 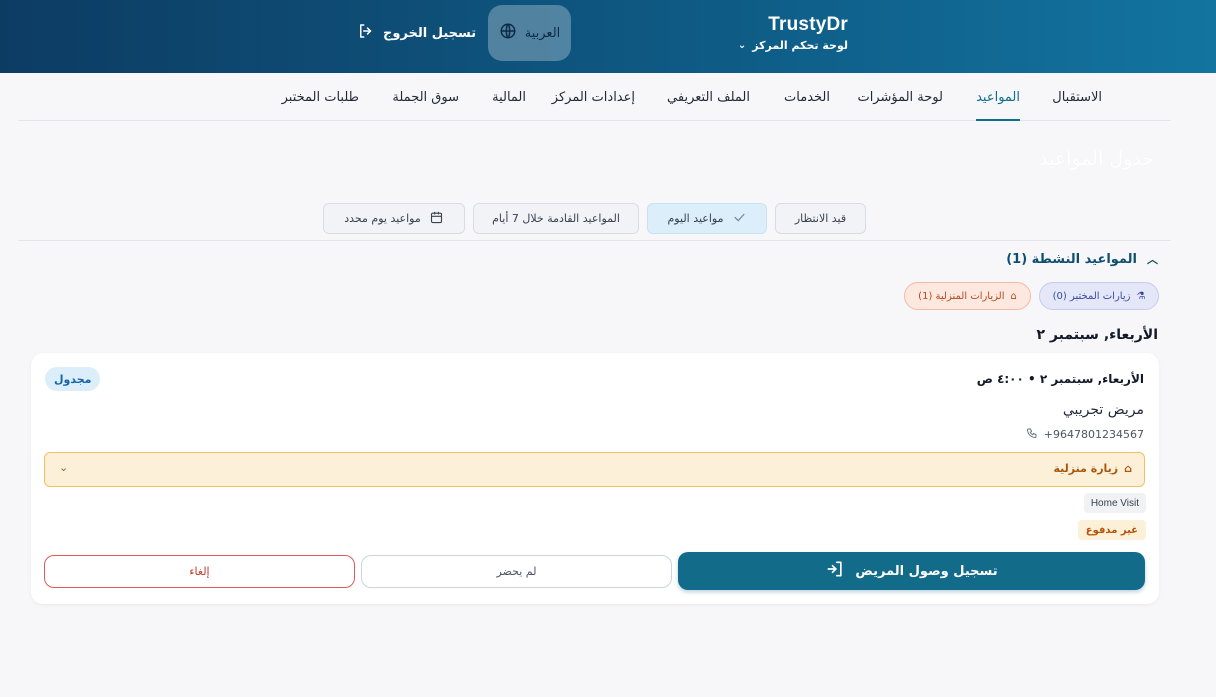 I want to click on cancel-label: إلغاء, so click(x=199, y=571).